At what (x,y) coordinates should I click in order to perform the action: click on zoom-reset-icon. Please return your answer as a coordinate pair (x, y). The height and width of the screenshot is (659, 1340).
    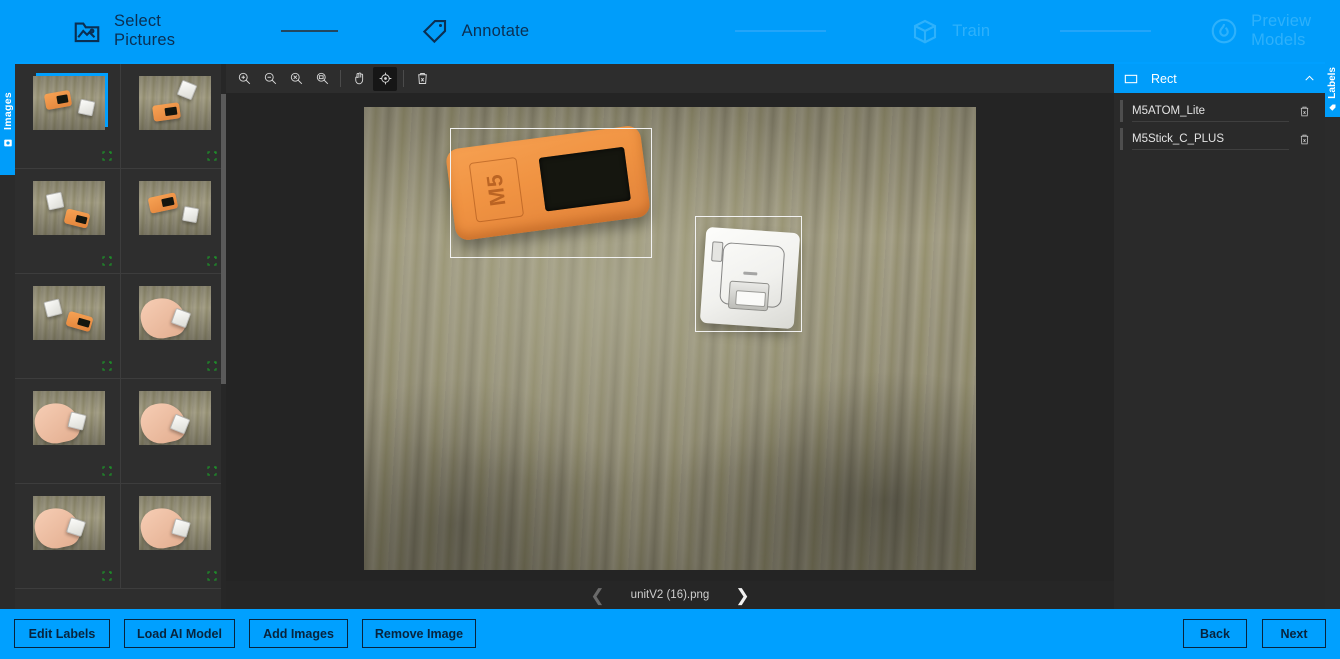
    Looking at the image, I should click on (296, 79).